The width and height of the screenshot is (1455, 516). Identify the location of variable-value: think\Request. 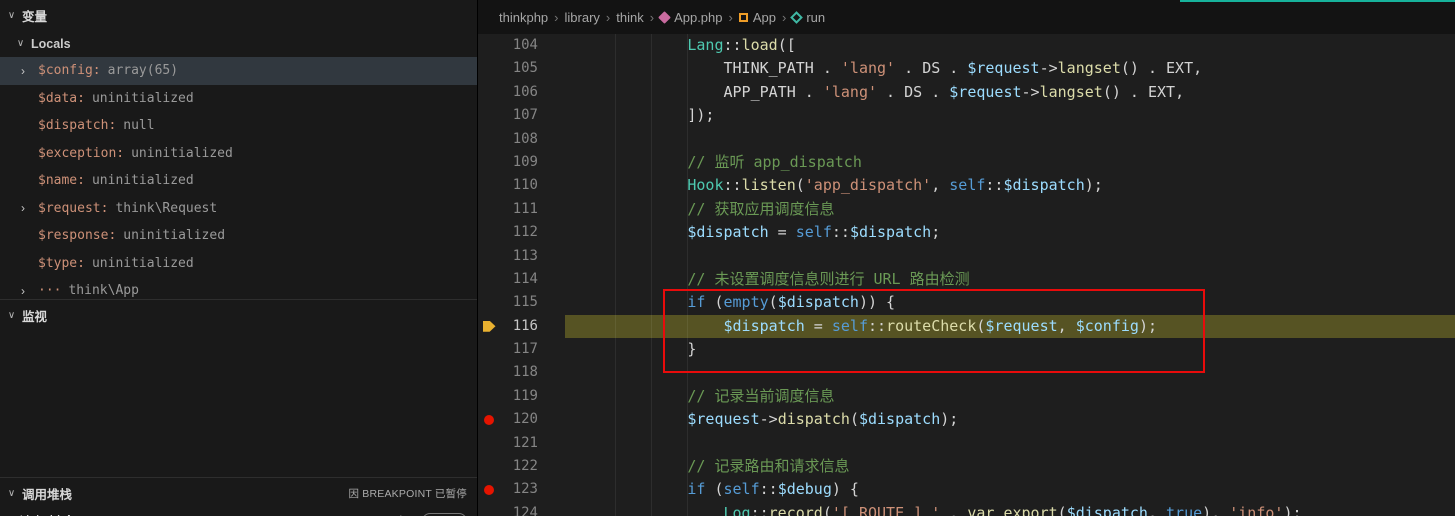
(166, 208).